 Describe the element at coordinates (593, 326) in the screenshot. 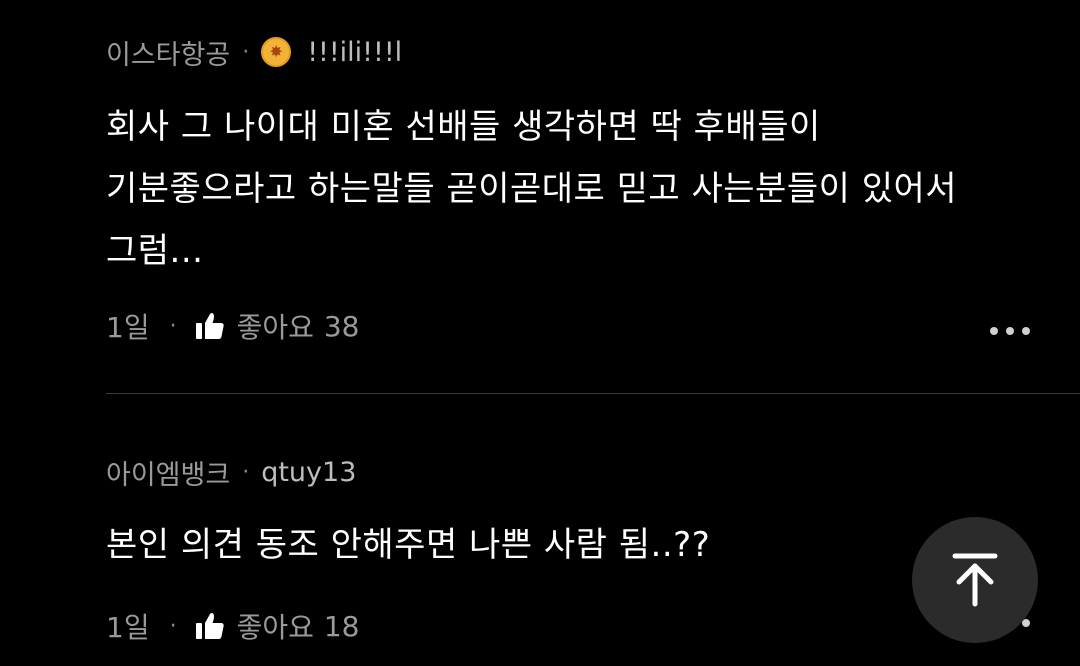

I see `comment-actions: 1일 · 좋아요 38` at that location.